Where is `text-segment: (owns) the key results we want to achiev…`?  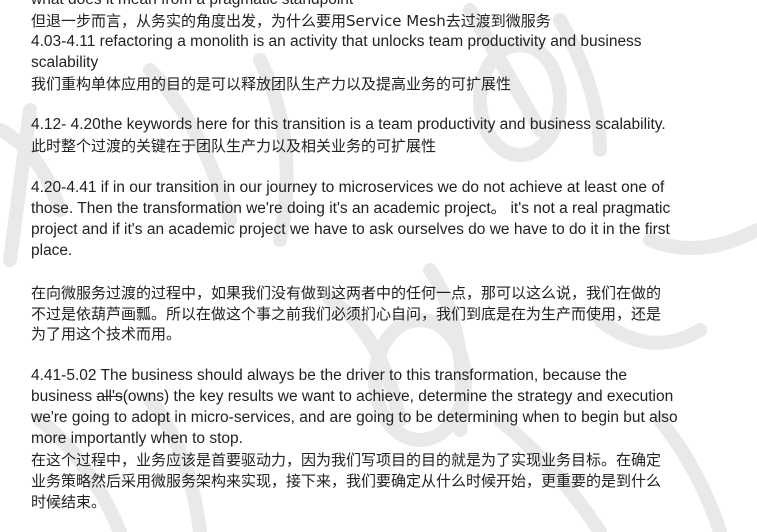 text-segment: (owns) the key results we want to achiev… is located at coordinates (398, 397).